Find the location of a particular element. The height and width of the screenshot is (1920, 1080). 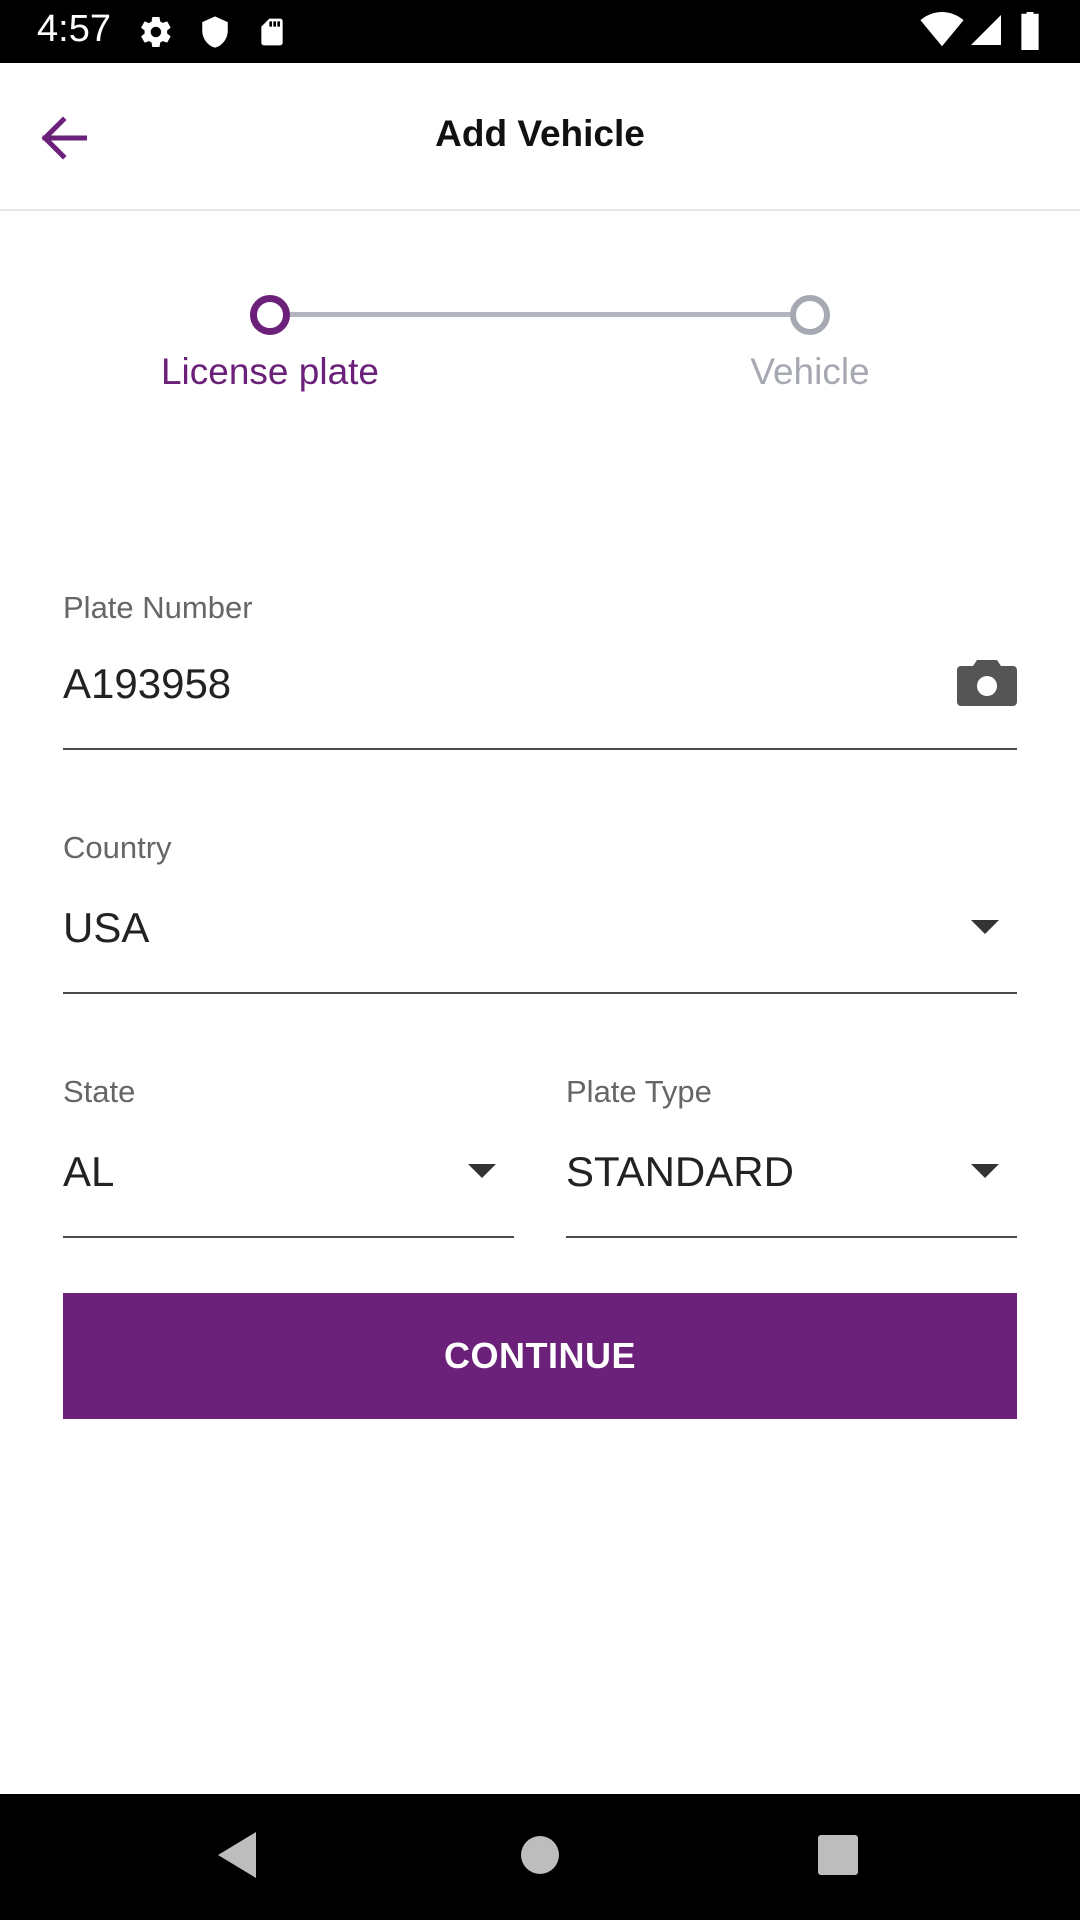

step-indicator-vehicle is located at coordinates (810, 315).